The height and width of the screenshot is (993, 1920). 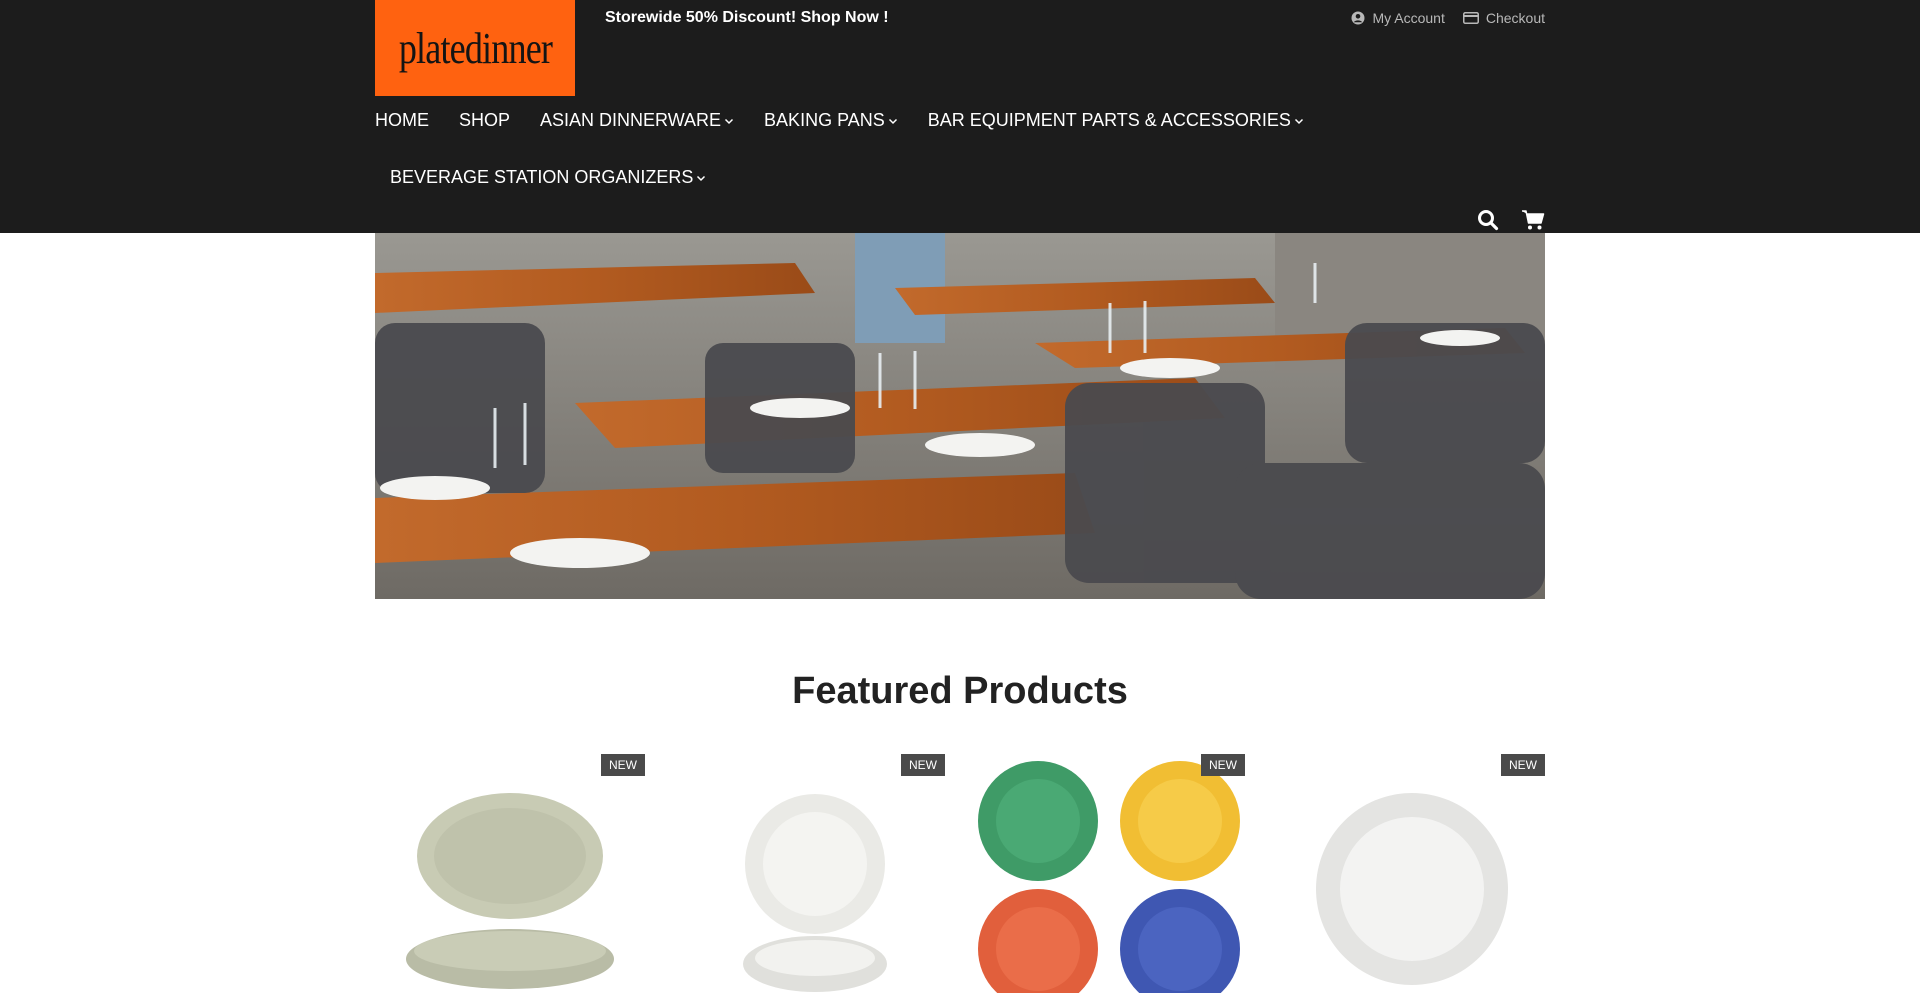 I want to click on nav-item-asian-dinnerware: ASIAN DINNERWARE, so click(x=637, y=120).